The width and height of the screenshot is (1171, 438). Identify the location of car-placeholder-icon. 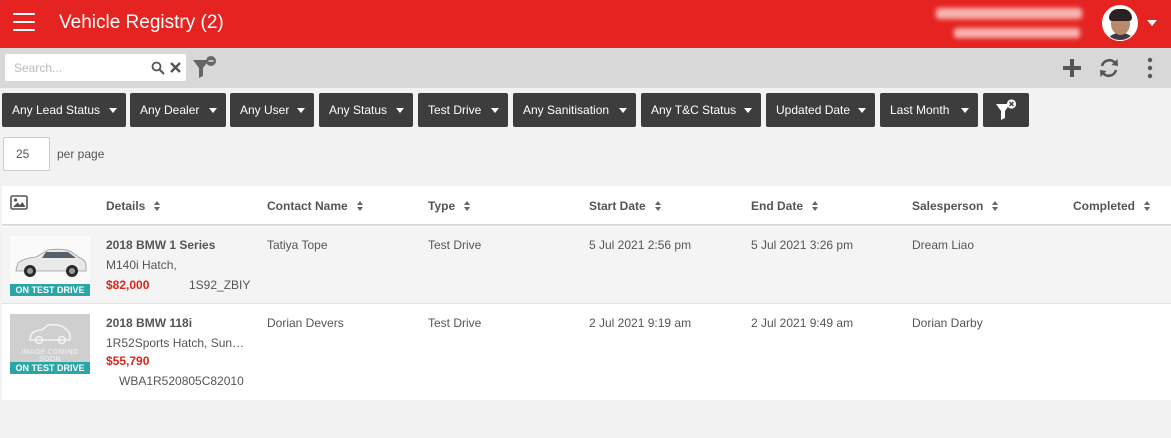
(50, 334).